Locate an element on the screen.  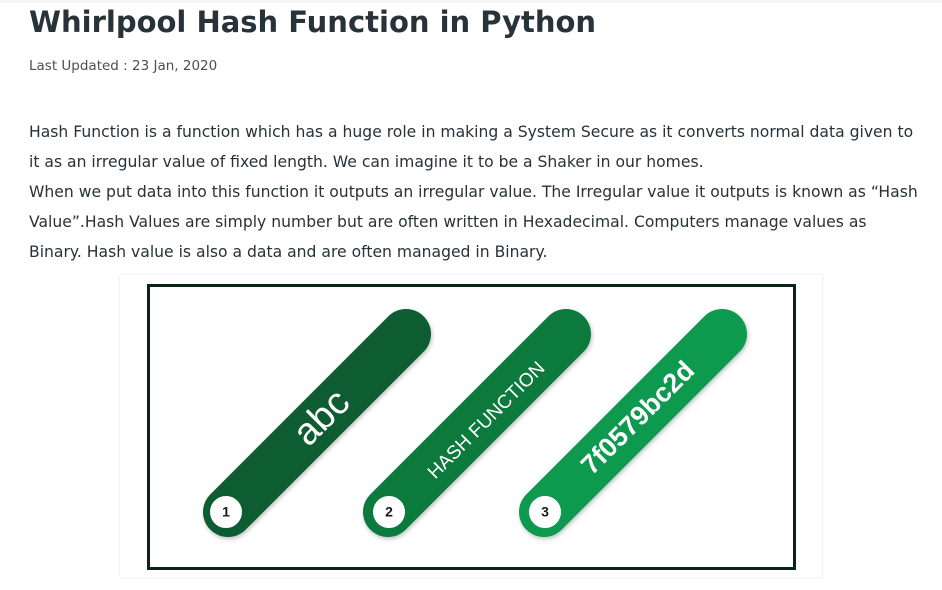
step-number-1: 1 is located at coordinates (226, 512).